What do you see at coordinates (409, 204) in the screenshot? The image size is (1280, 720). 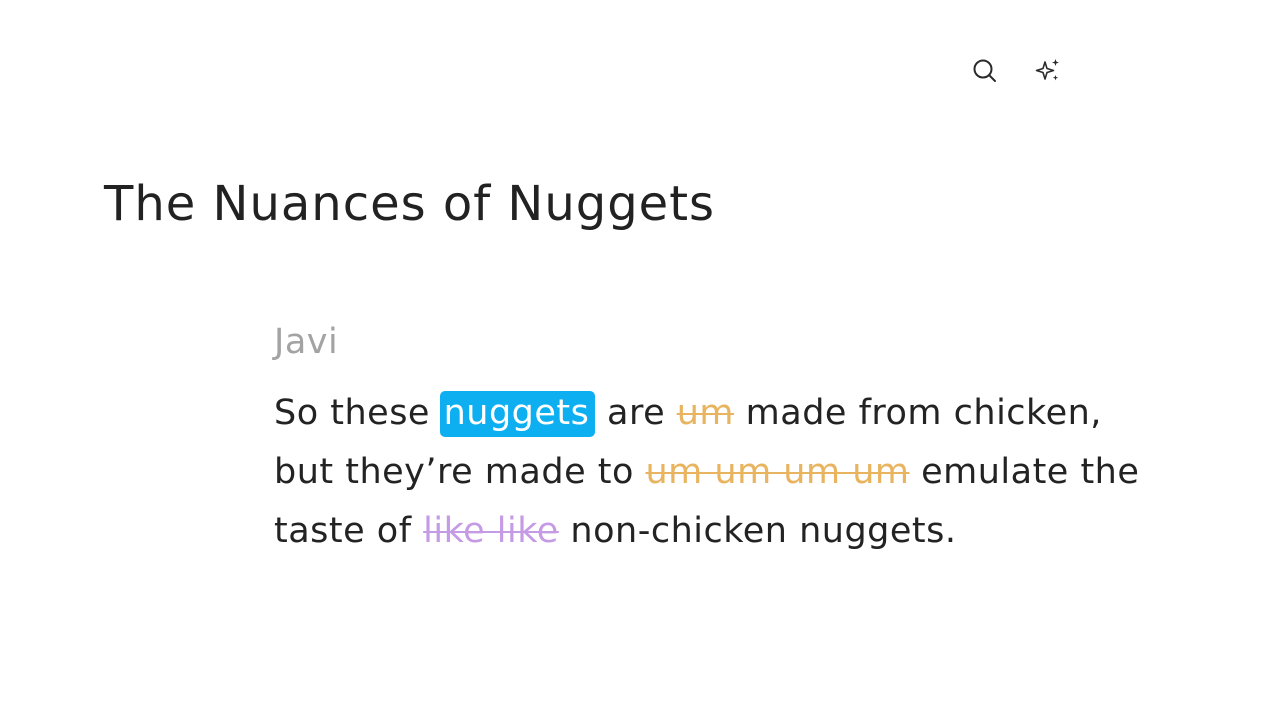 I see `document-title: The Nuances of Nuggets` at bounding box center [409, 204].